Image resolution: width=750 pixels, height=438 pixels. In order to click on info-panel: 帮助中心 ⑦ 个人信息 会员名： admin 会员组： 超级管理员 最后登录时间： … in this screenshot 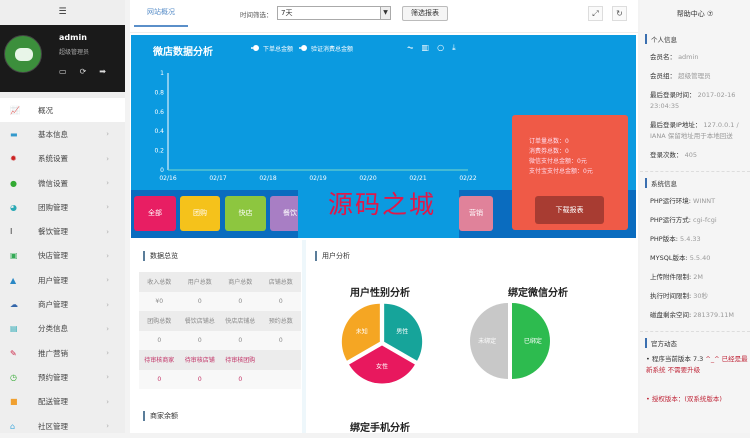, I will do `click(695, 216)`.